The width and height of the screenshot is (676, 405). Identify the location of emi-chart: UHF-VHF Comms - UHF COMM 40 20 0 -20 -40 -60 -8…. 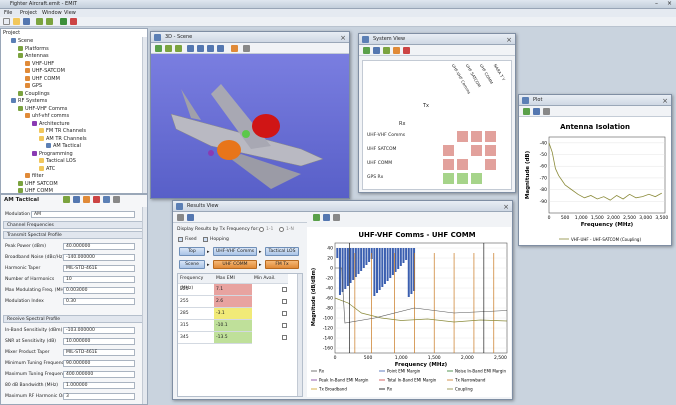
(409, 312).